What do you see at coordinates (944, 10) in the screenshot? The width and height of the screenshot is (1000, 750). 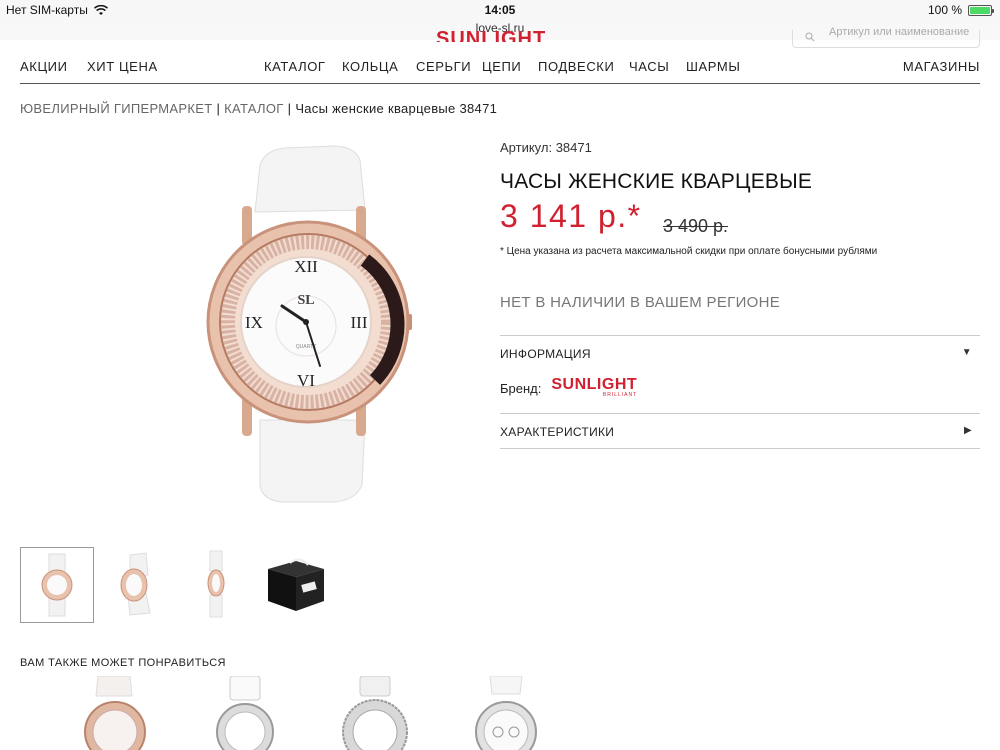 I see `battery-percent: 100 %` at bounding box center [944, 10].